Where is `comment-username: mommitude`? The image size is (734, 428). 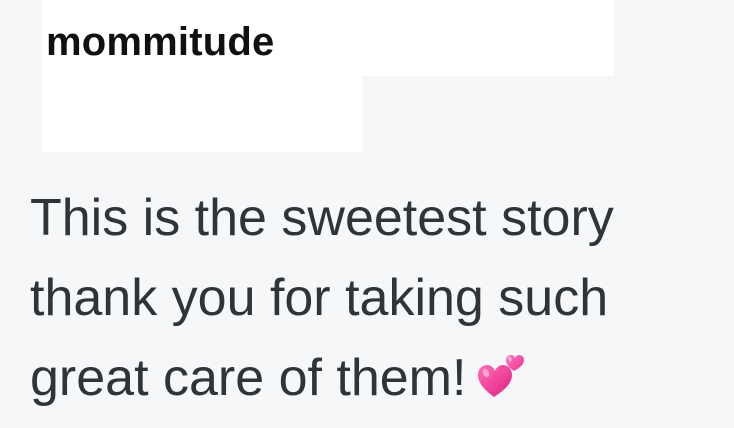 comment-username: mommitude is located at coordinates (160, 42).